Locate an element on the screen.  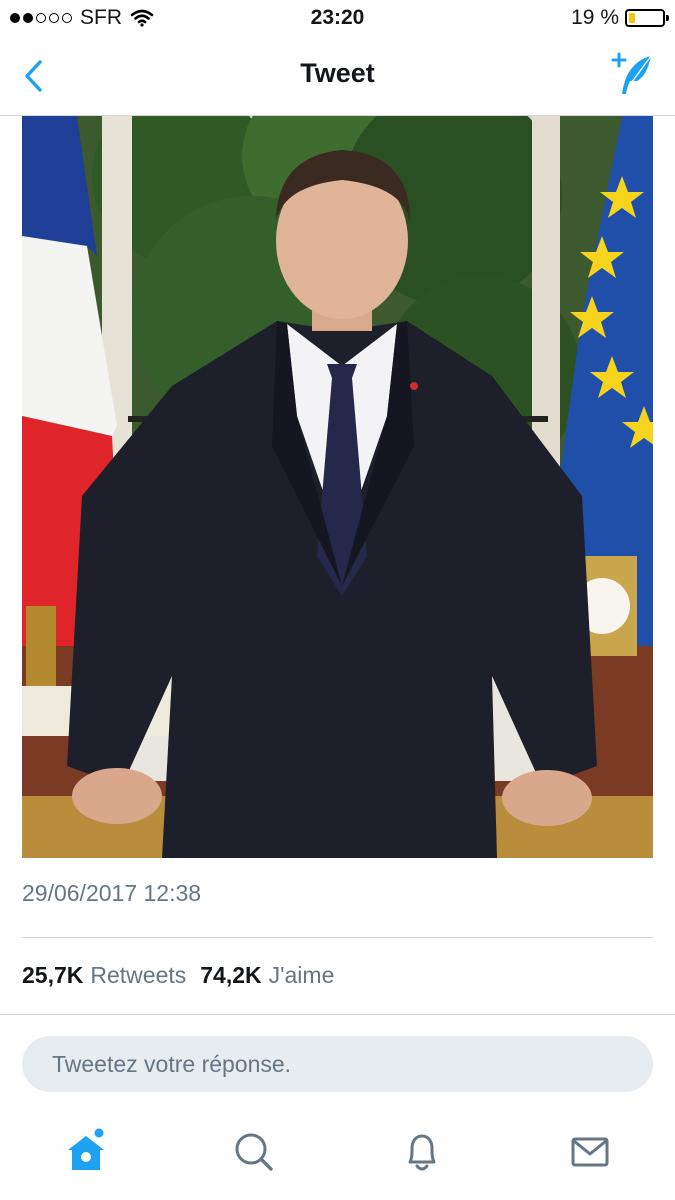
tab-home is located at coordinates (86, 1152).